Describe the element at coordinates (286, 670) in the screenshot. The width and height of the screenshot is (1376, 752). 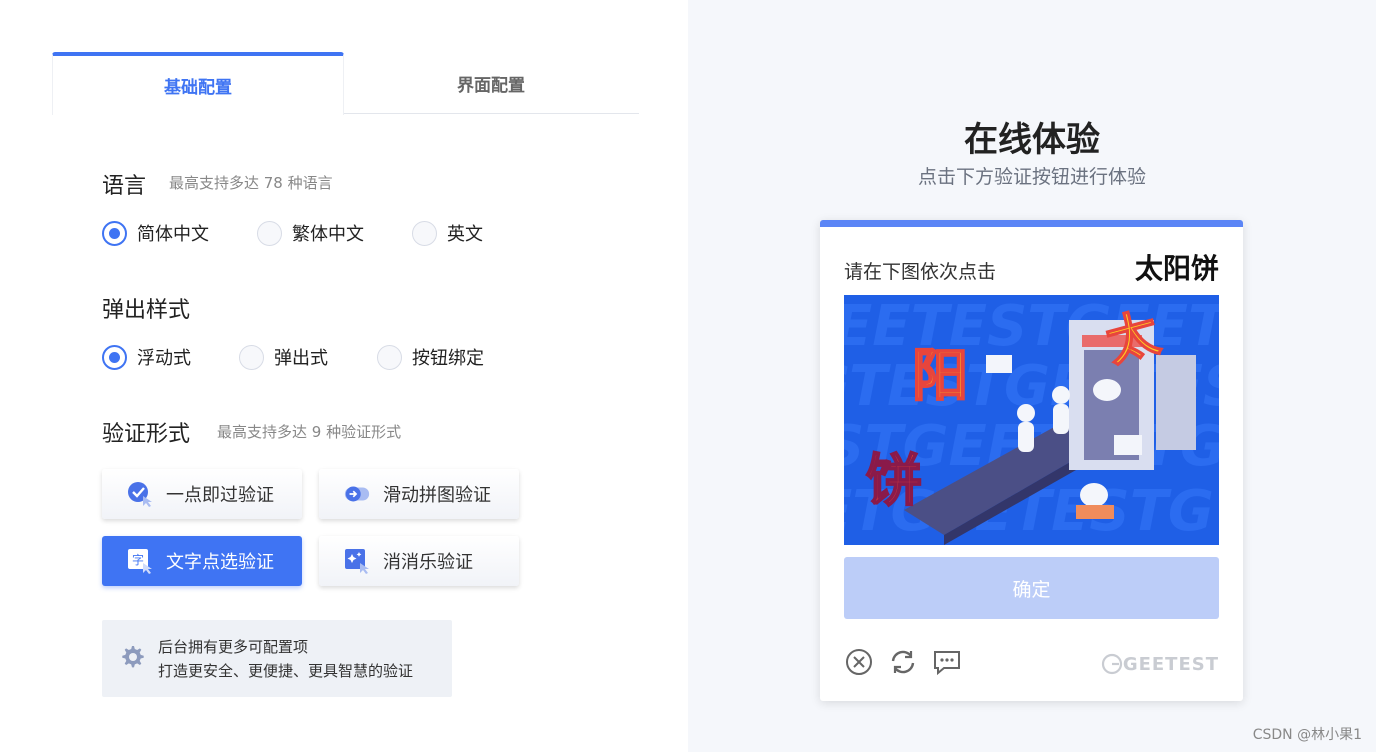
I see `info-line-2: 打造更安全、更便捷、更具智慧的验证` at that location.